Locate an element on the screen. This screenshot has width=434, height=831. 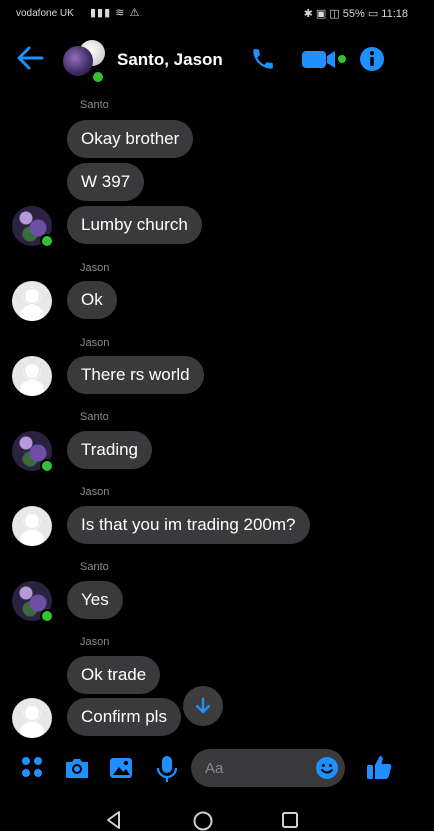
message-bubble: There rs world is located at coordinates (135, 375).